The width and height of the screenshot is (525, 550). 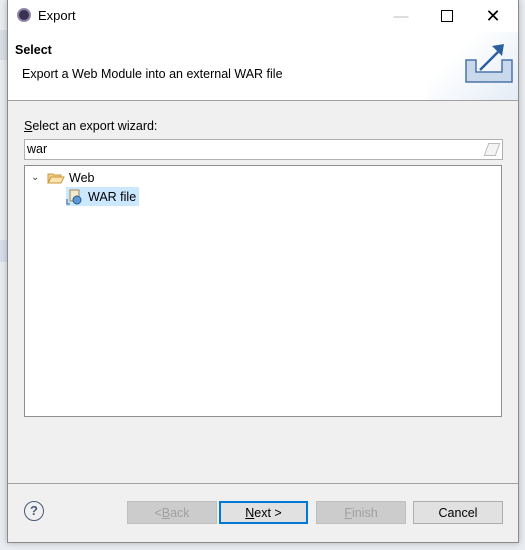 What do you see at coordinates (247, 149) in the screenshot?
I see `filter-input` at bounding box center [247, 149].